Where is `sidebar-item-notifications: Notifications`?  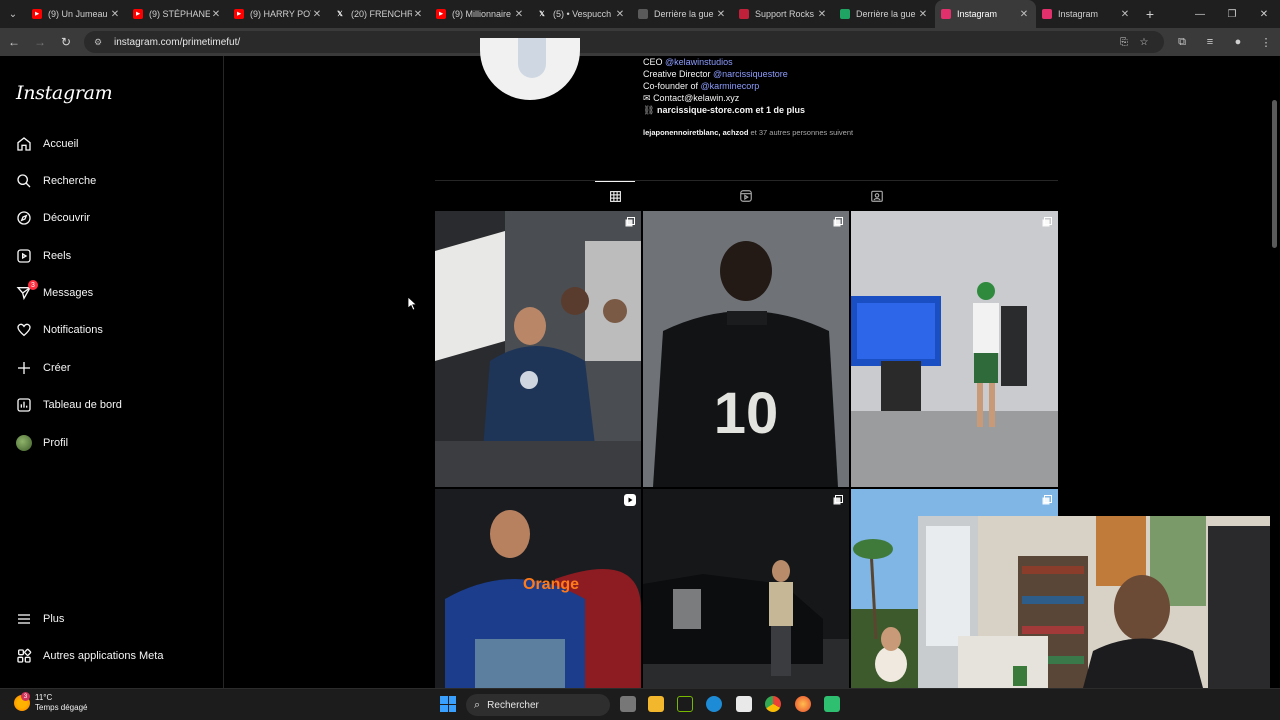 sidebar-item-notifications: Notifications is located at coordinates (59, 330).